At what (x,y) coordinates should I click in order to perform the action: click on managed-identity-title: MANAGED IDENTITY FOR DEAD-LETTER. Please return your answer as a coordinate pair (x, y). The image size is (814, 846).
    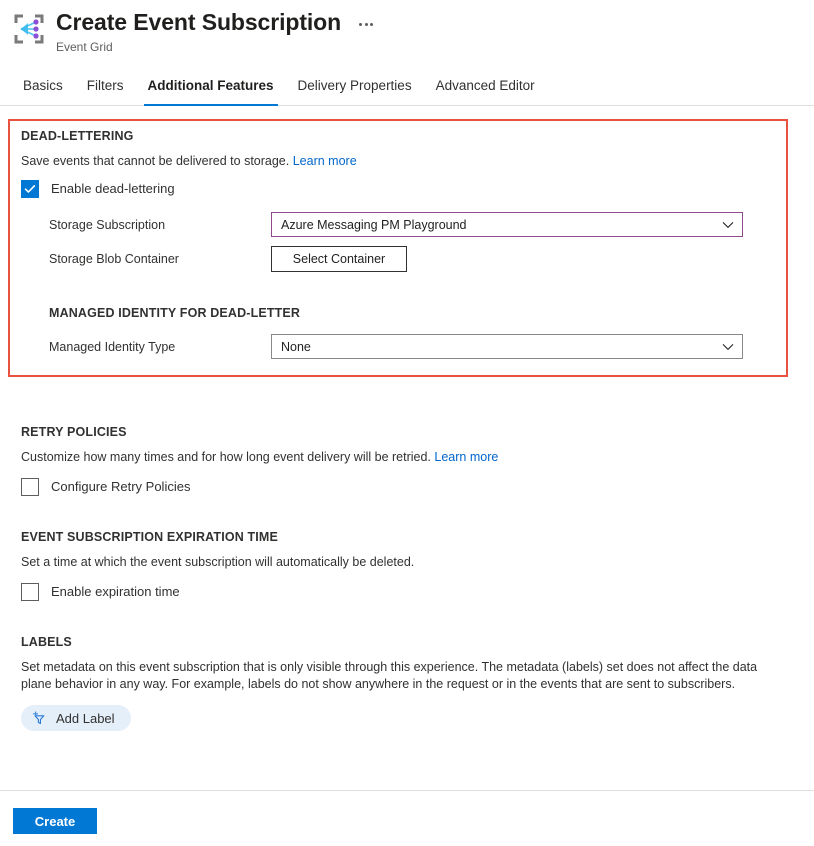
    Looking at the image, I should click on (175, 313).